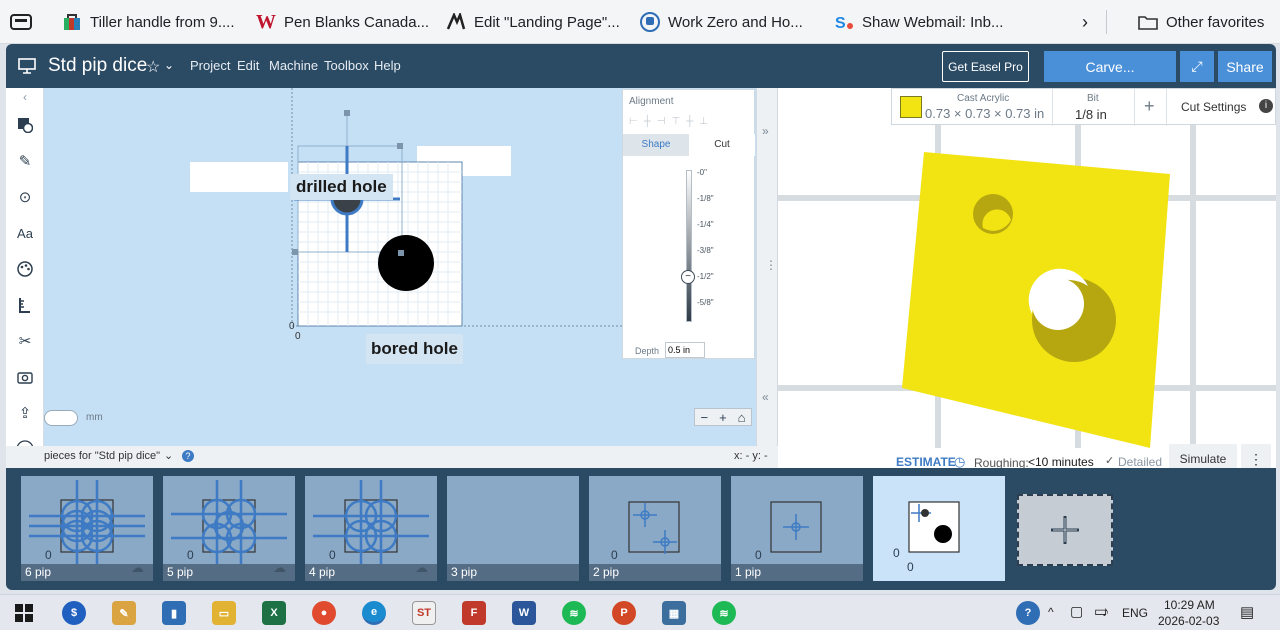  I want to click on align-middle-icon: ┼, so click(689, 123).